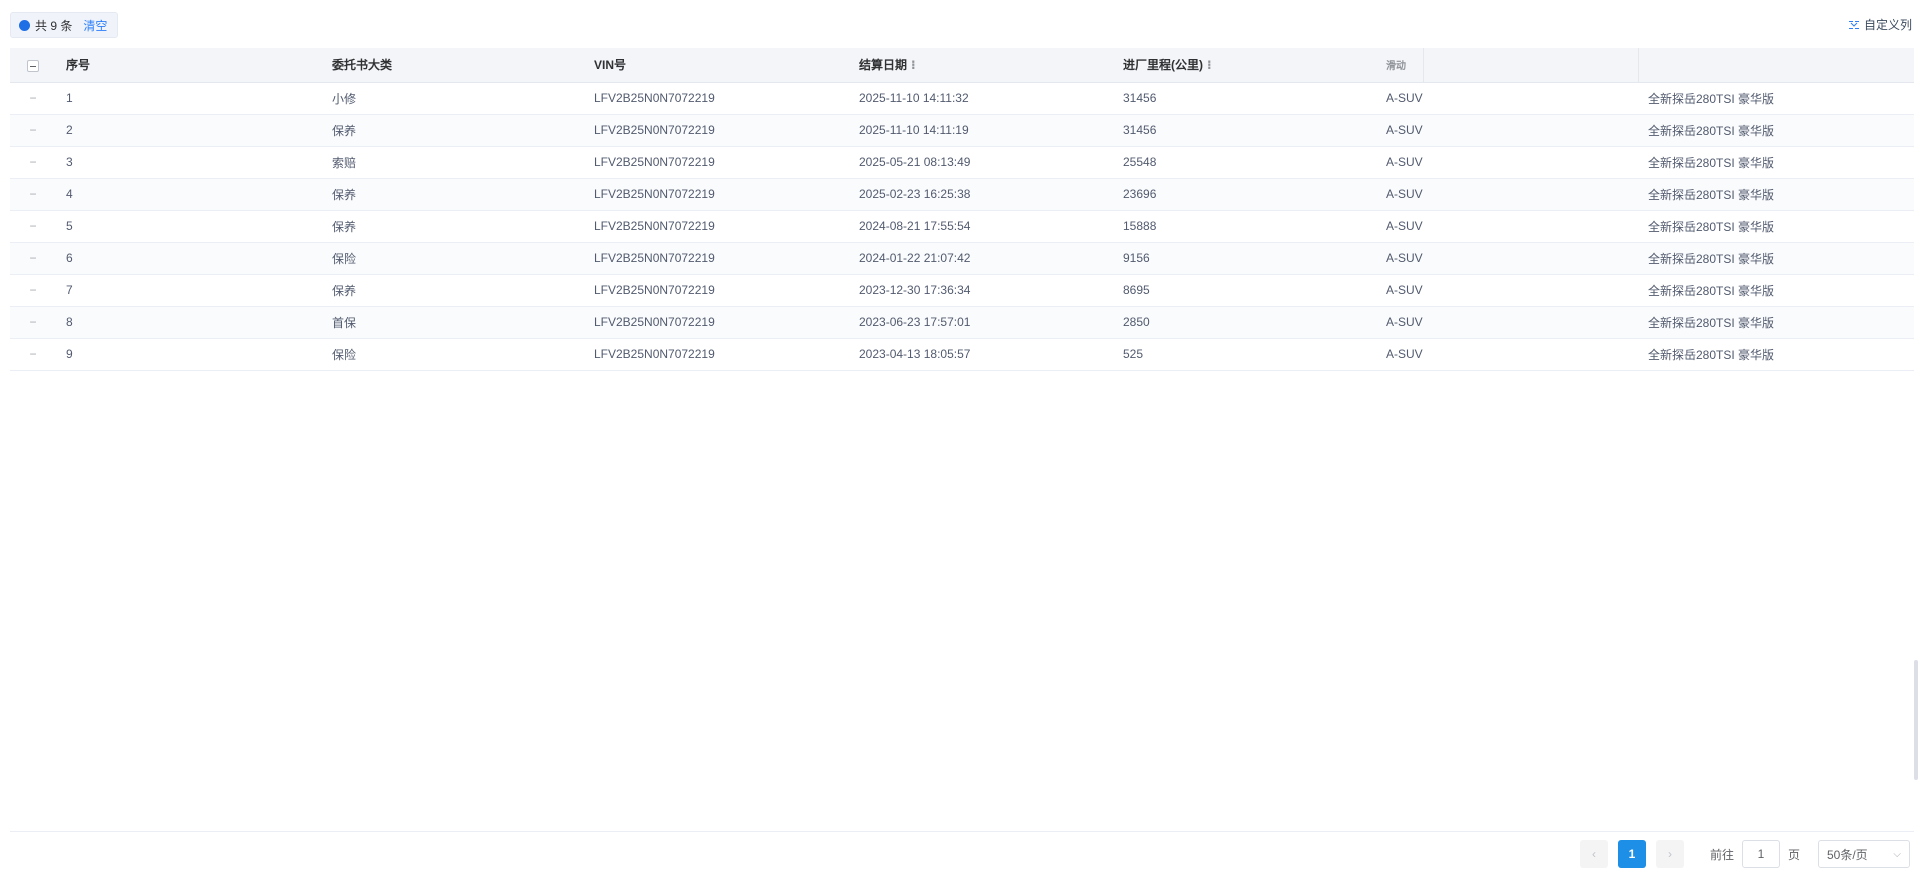 The height and width of the screenshot is (880, 1920). I want to click on clear-selection-link: 清空, so click(95, 25).